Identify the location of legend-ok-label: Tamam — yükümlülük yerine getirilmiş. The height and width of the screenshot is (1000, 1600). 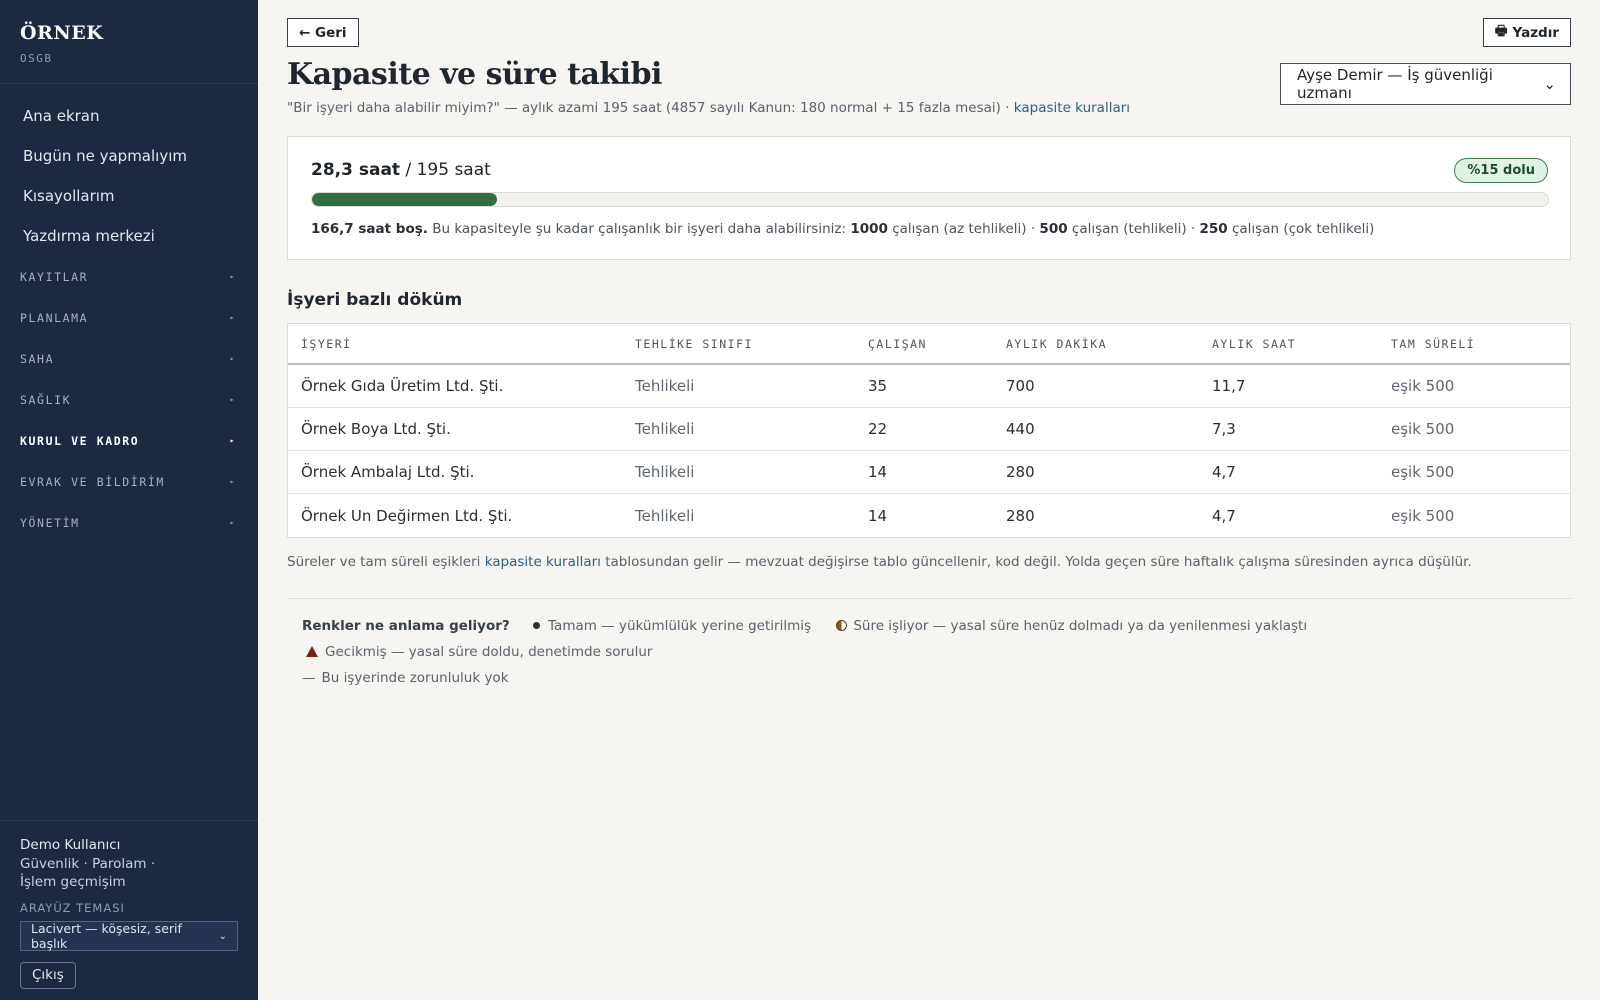
(680, 626).